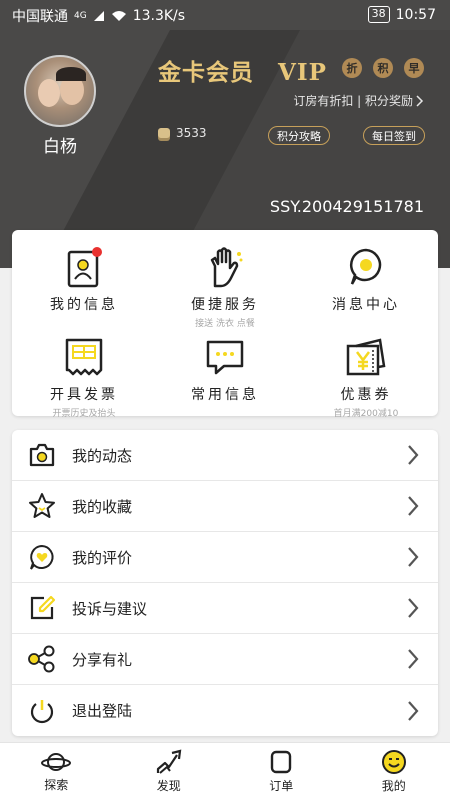 The height and width of the screenshot is (800, 450). Describe the element at coordinates (84, 357) in the screenshot. I see `receipt-icon` at that location.